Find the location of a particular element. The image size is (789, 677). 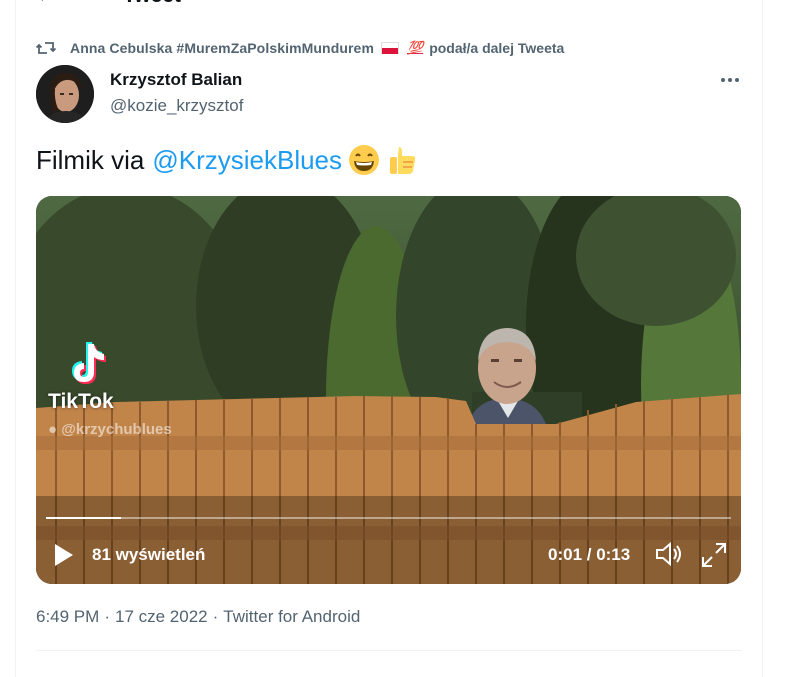

grinning-face-emoji is located at coordinates (364, 160).